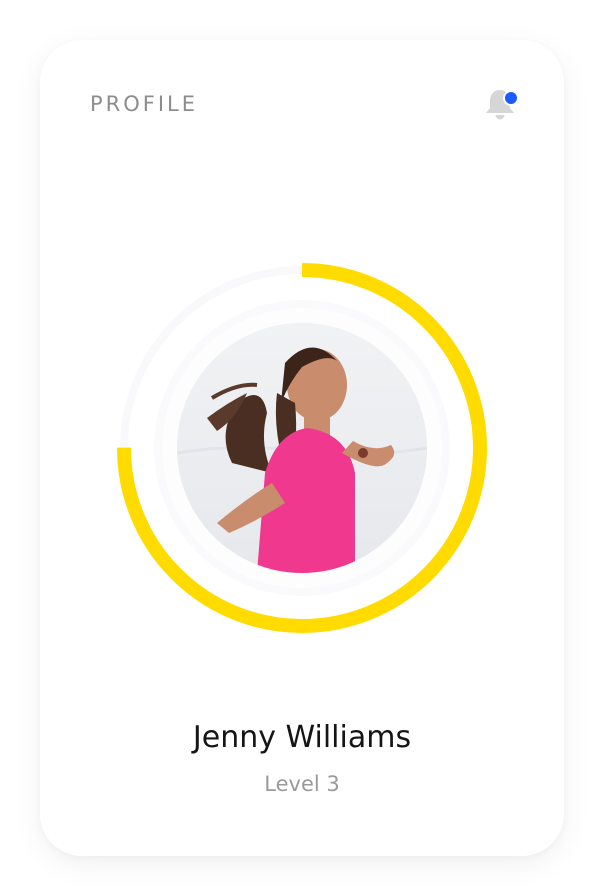 This screenshot has height=896, width=604. I want to click on notification-badge, so click(511, 98).